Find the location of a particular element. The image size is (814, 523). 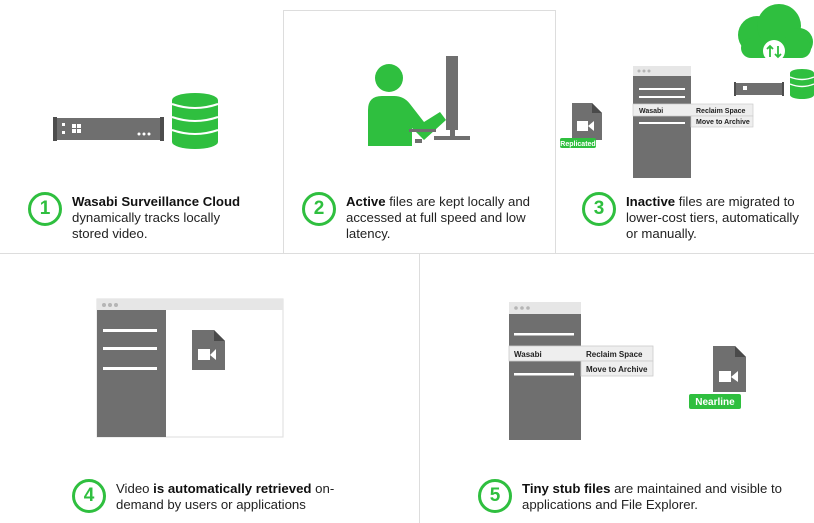

step-2-bold: Active is located at coordinates (366, 201).